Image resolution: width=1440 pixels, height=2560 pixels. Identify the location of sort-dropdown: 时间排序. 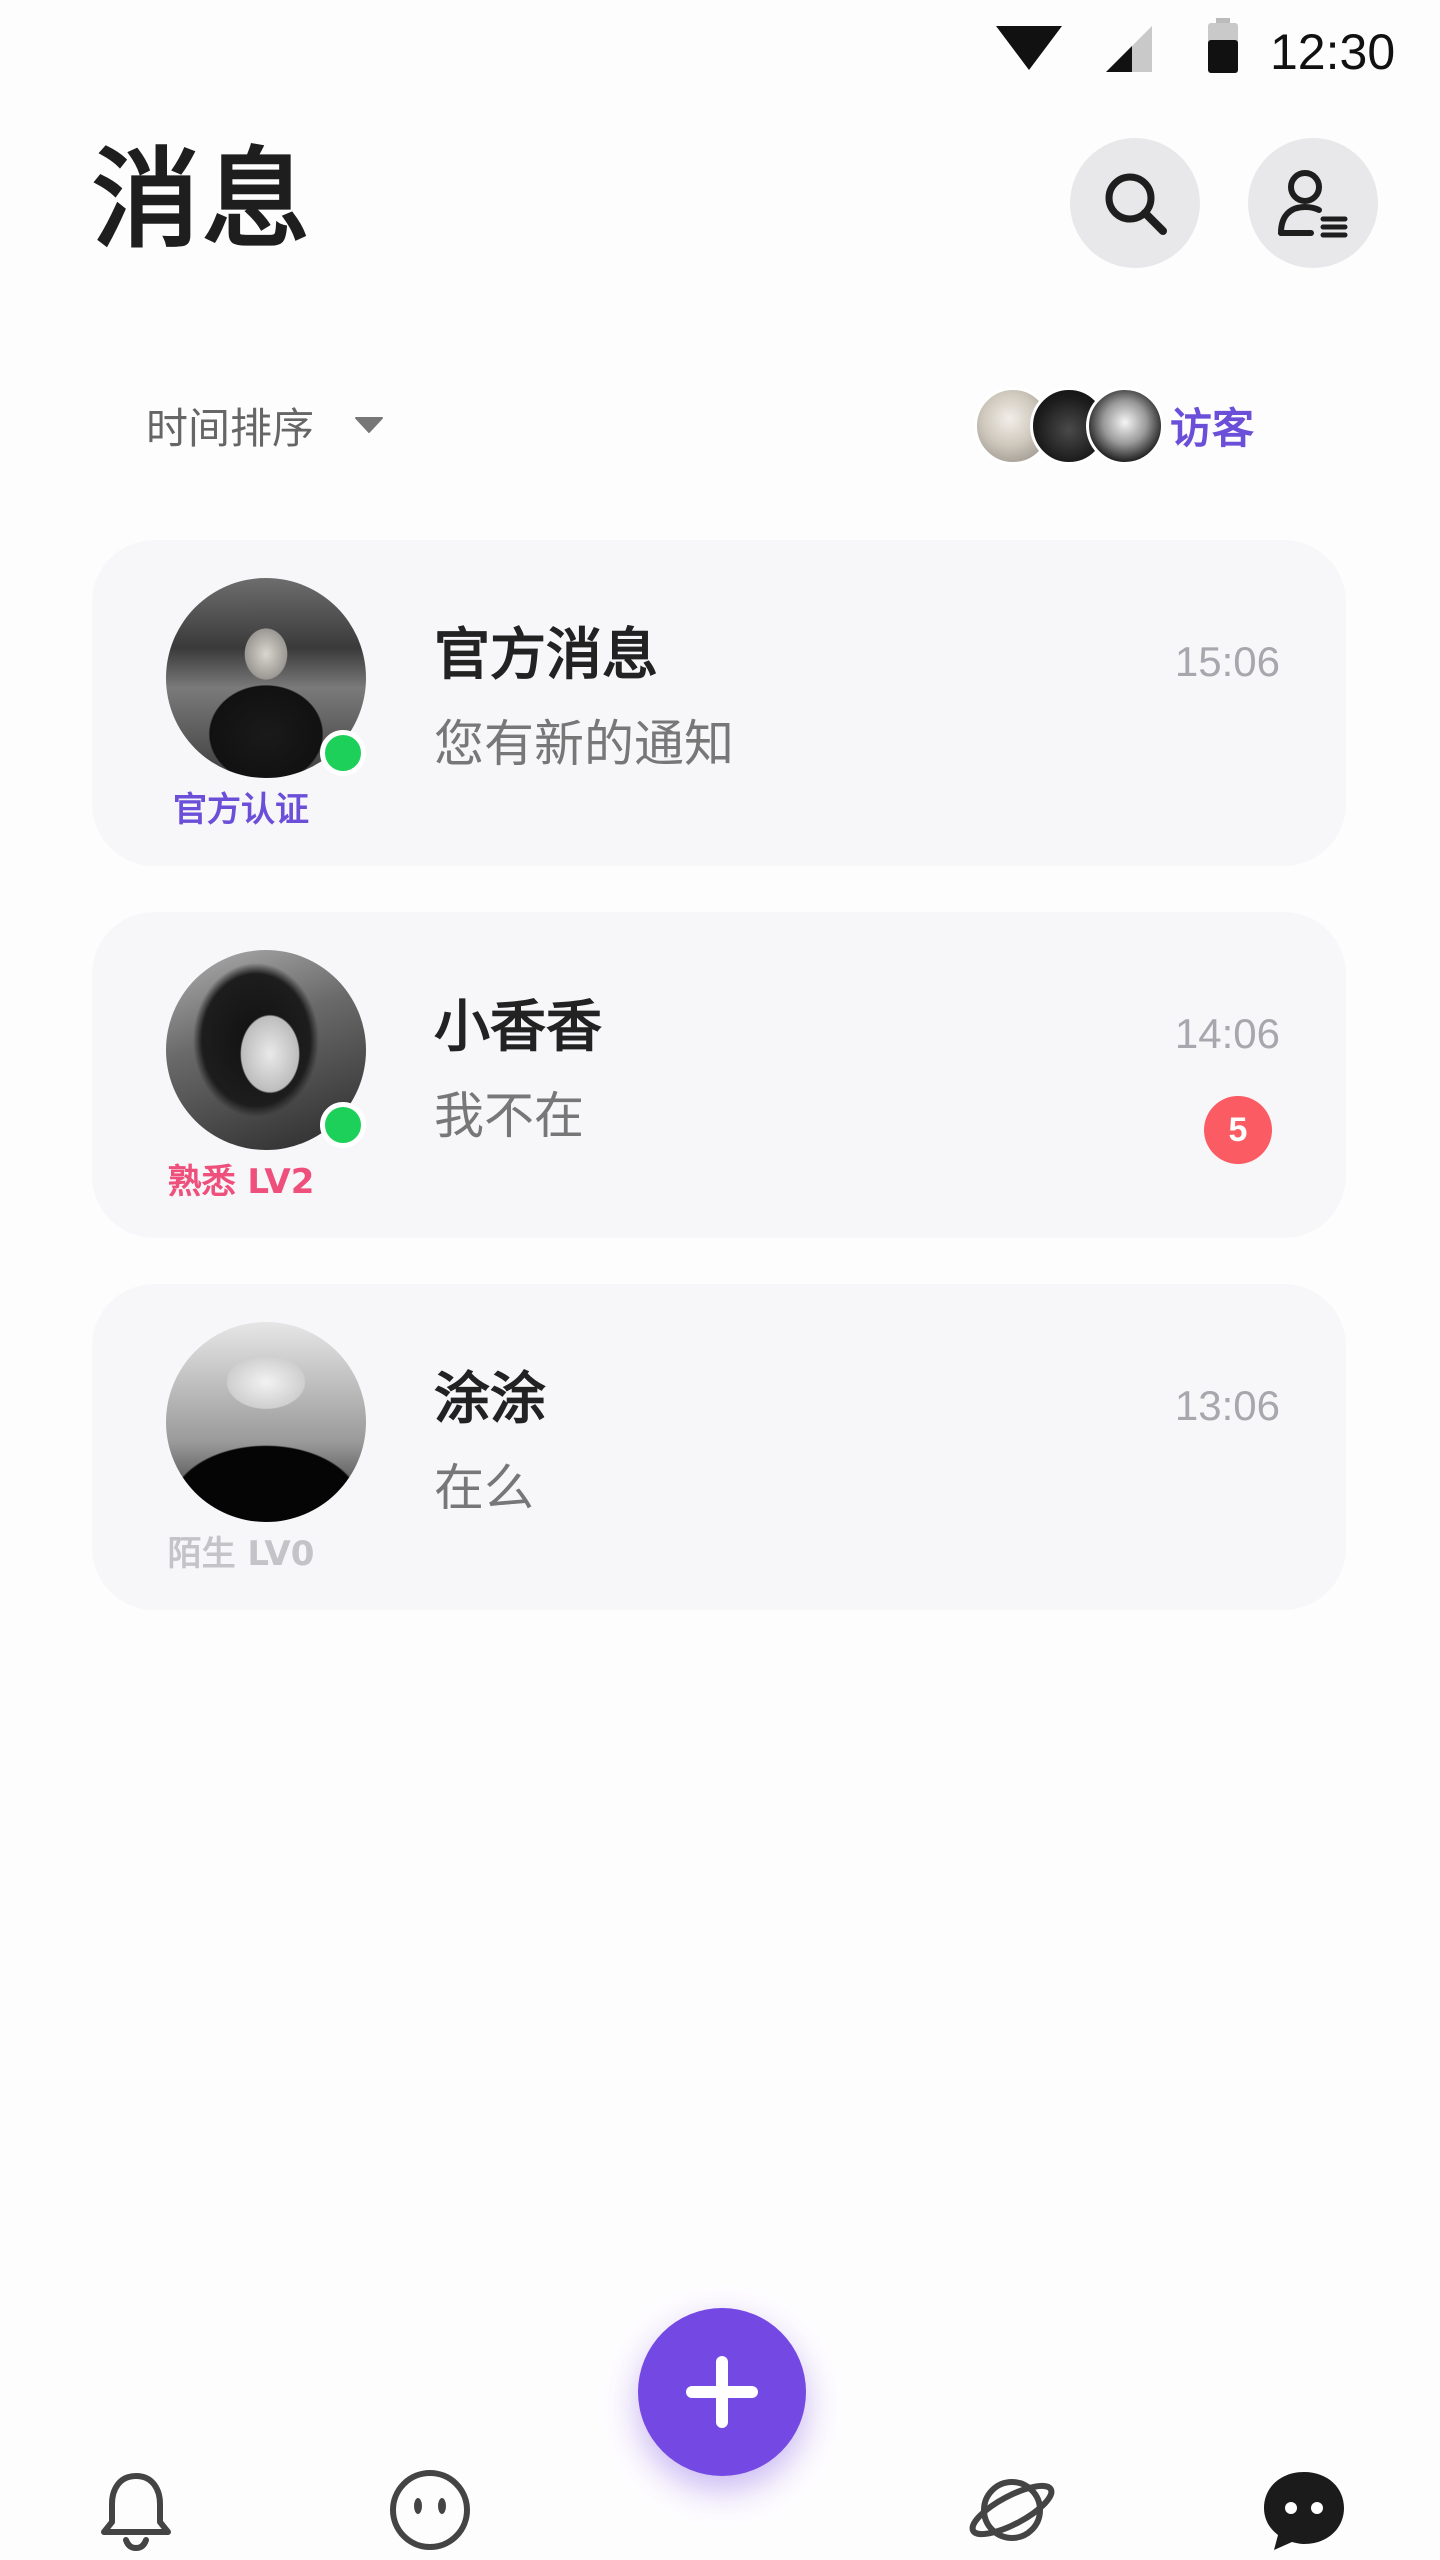
(265, 425).